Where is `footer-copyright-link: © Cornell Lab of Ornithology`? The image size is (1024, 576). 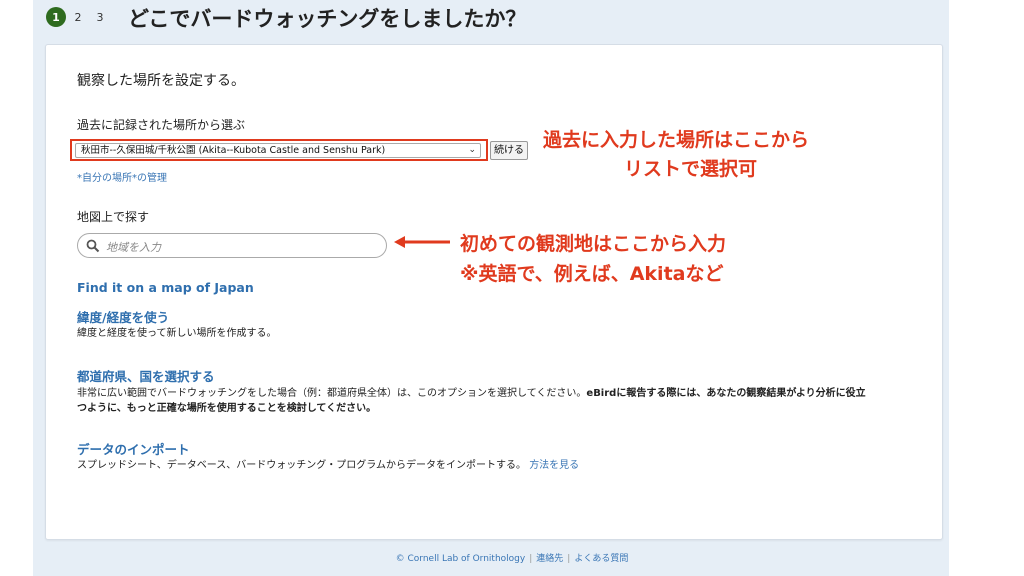 footer-copyright-link: © Cornell Lab of Ornithology is located at coordinates (461, 559).